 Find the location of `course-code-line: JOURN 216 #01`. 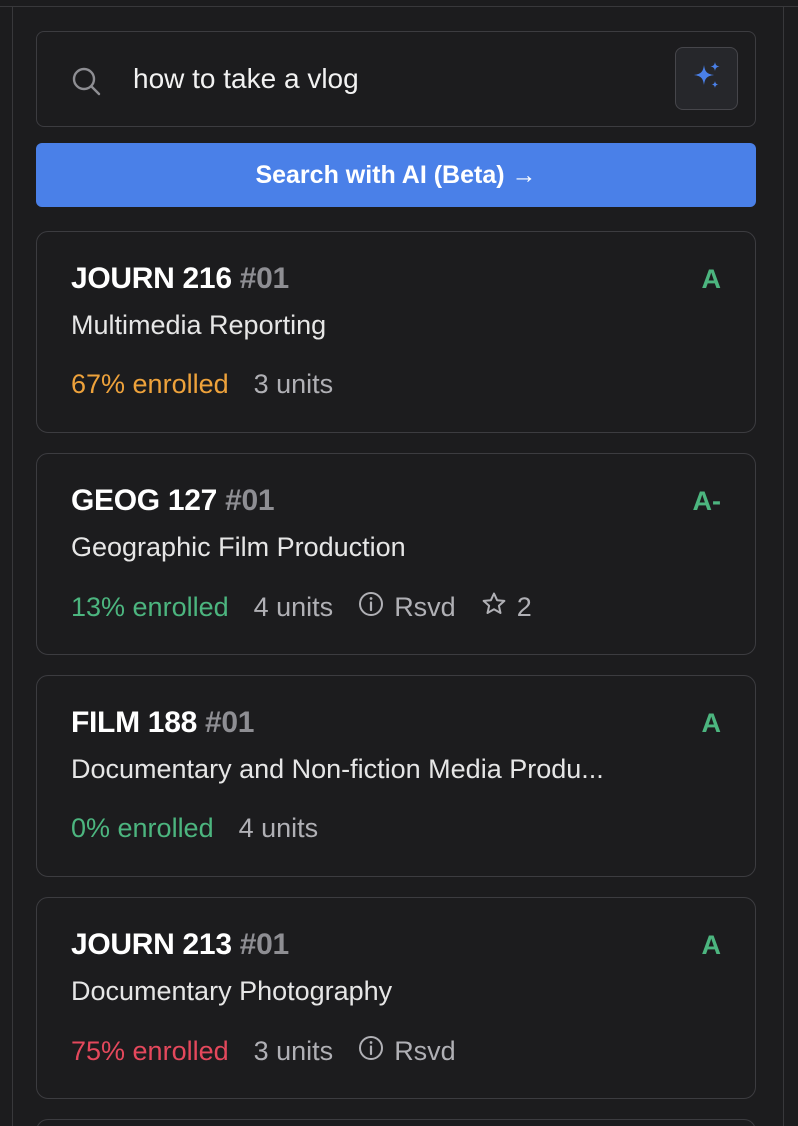

course-code-line: JOURN 216 #01 is located at coordinates (180, 279).